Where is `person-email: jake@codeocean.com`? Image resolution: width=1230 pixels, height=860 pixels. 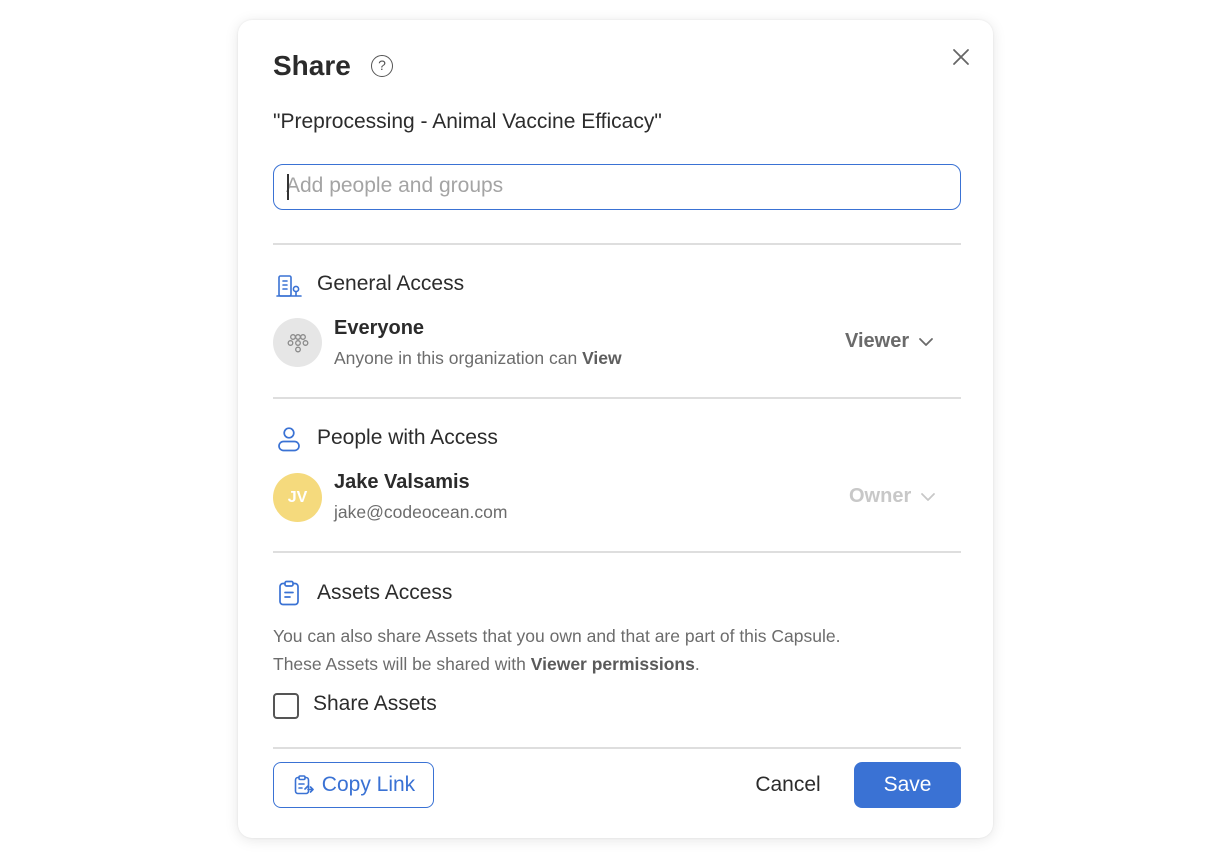
person-email: jake@codeocean.com is located at coordinates (421, 512).